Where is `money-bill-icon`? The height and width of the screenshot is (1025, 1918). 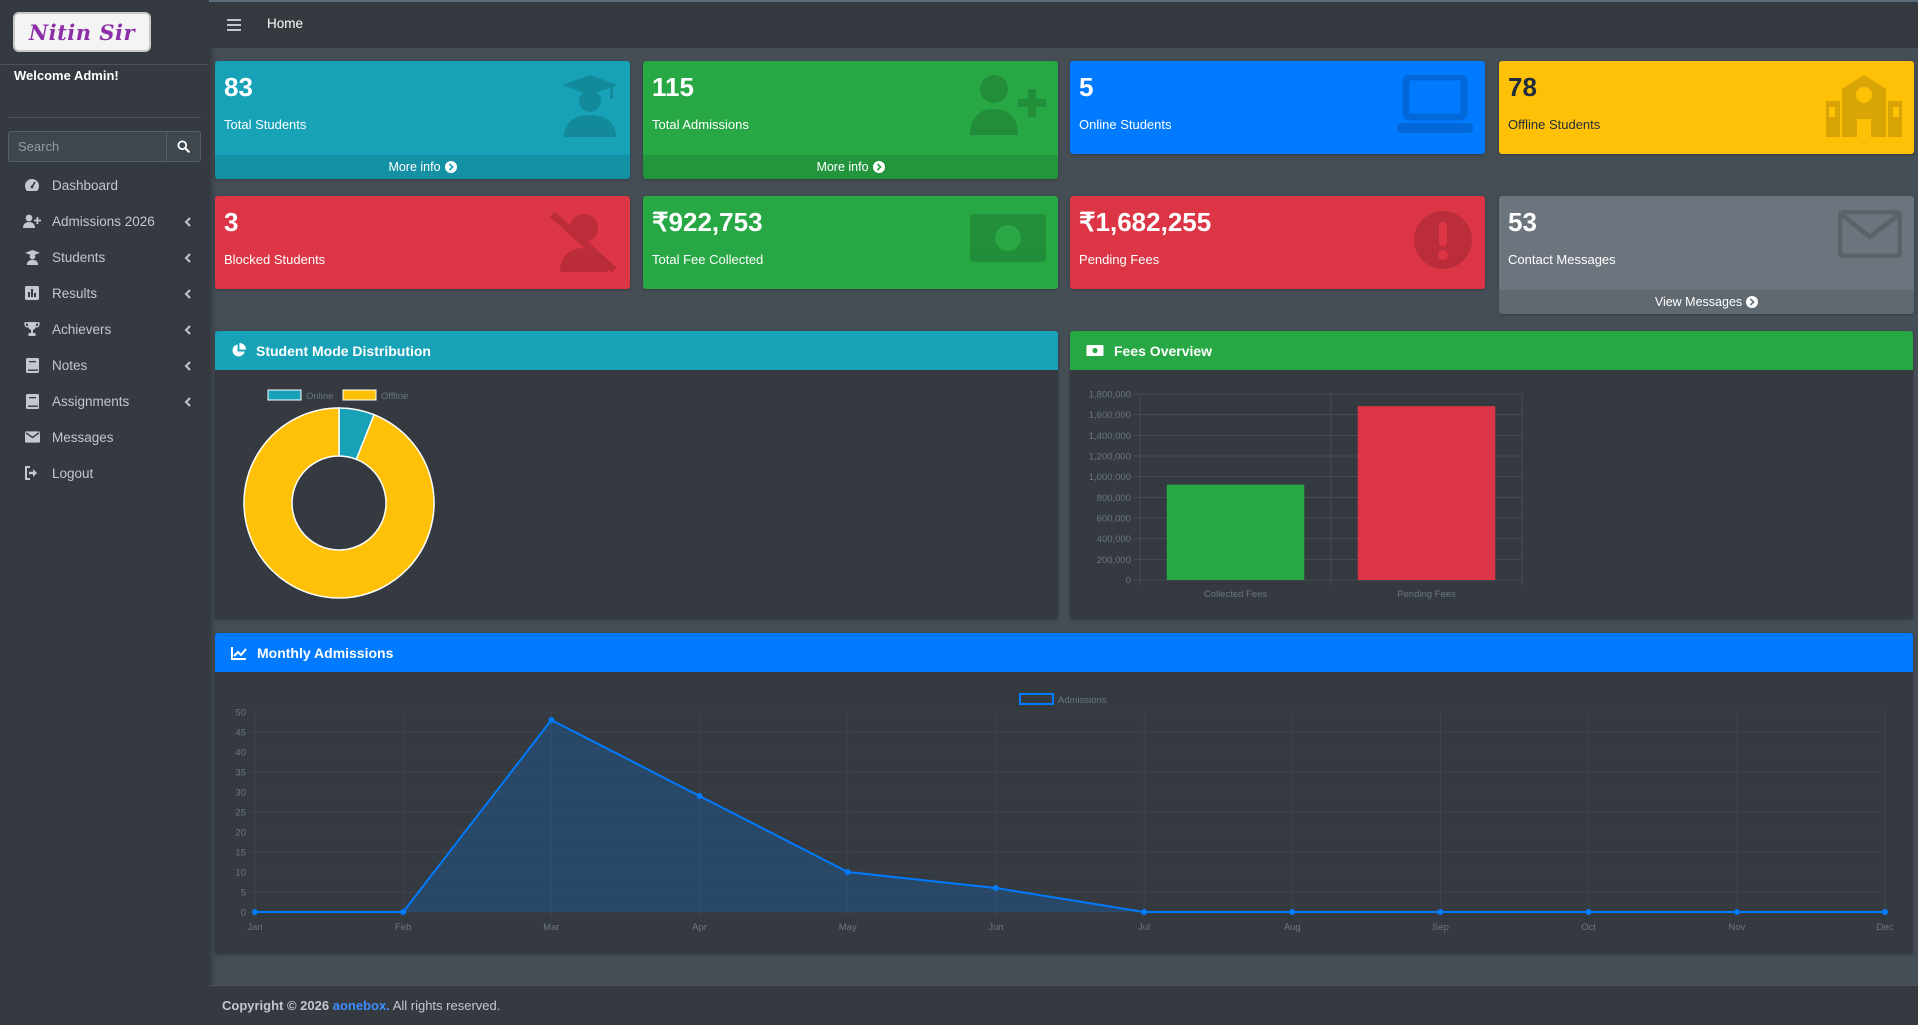 money-bill-icon is located at coordinates (1008, 240).